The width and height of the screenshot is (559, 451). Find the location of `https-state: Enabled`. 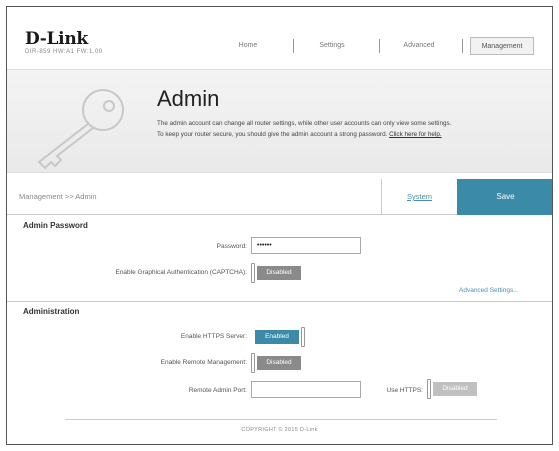

https-state: Enabled is located at coordinates (277, 337).